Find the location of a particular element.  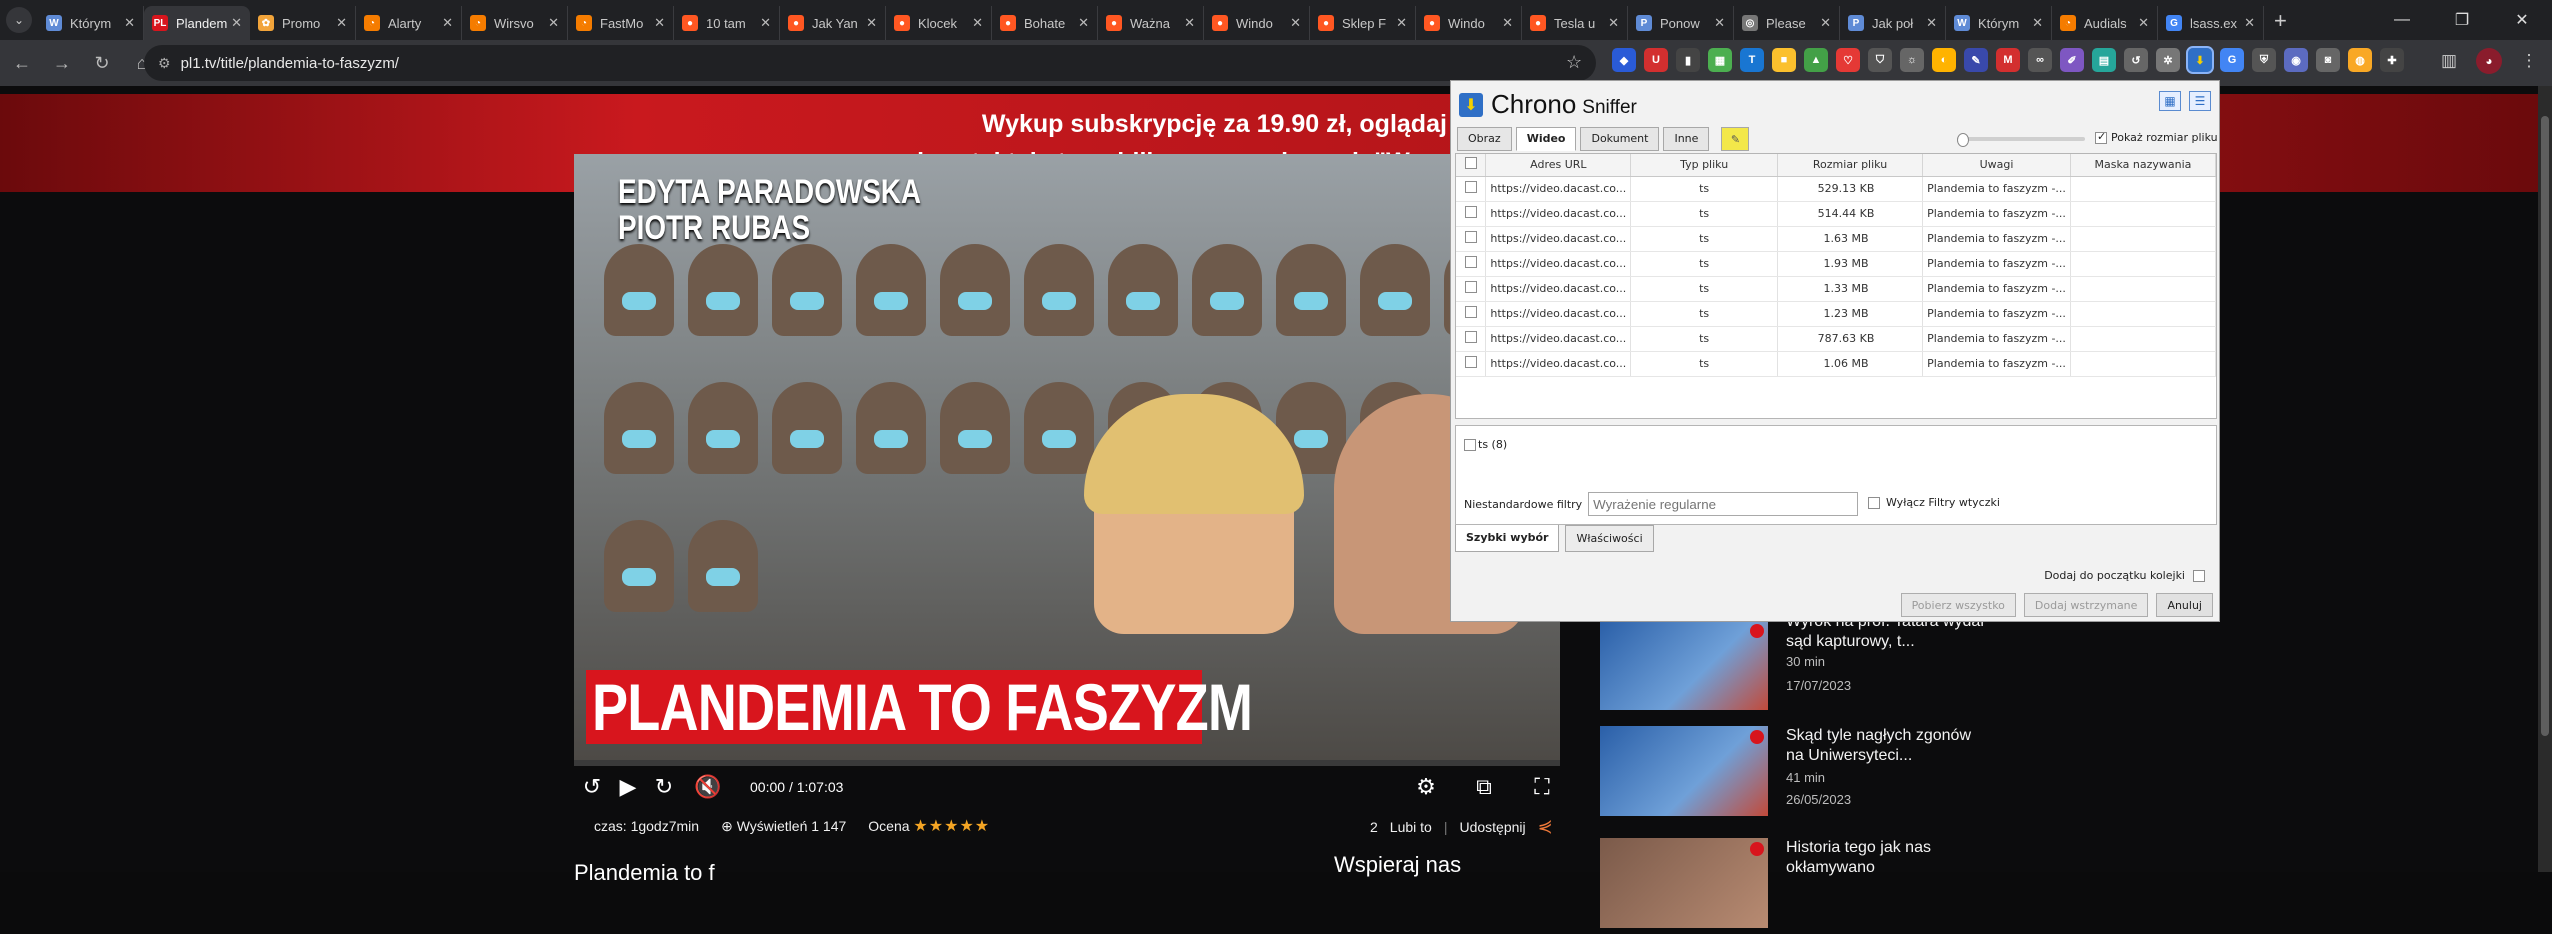

pen-ext-icon: ✐ is located at coordinates (2072, 60).